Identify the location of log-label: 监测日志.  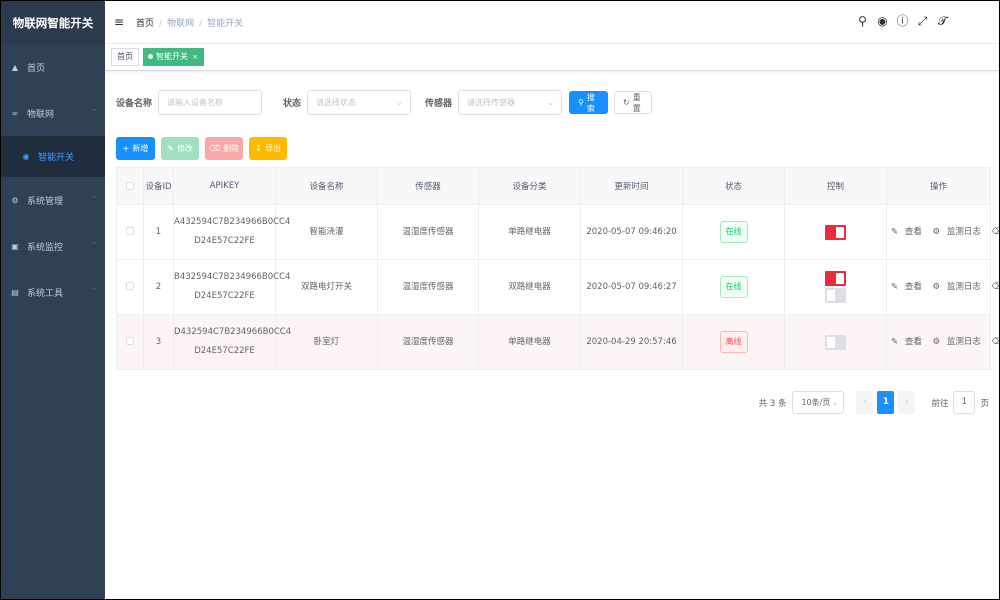
(963, 231).